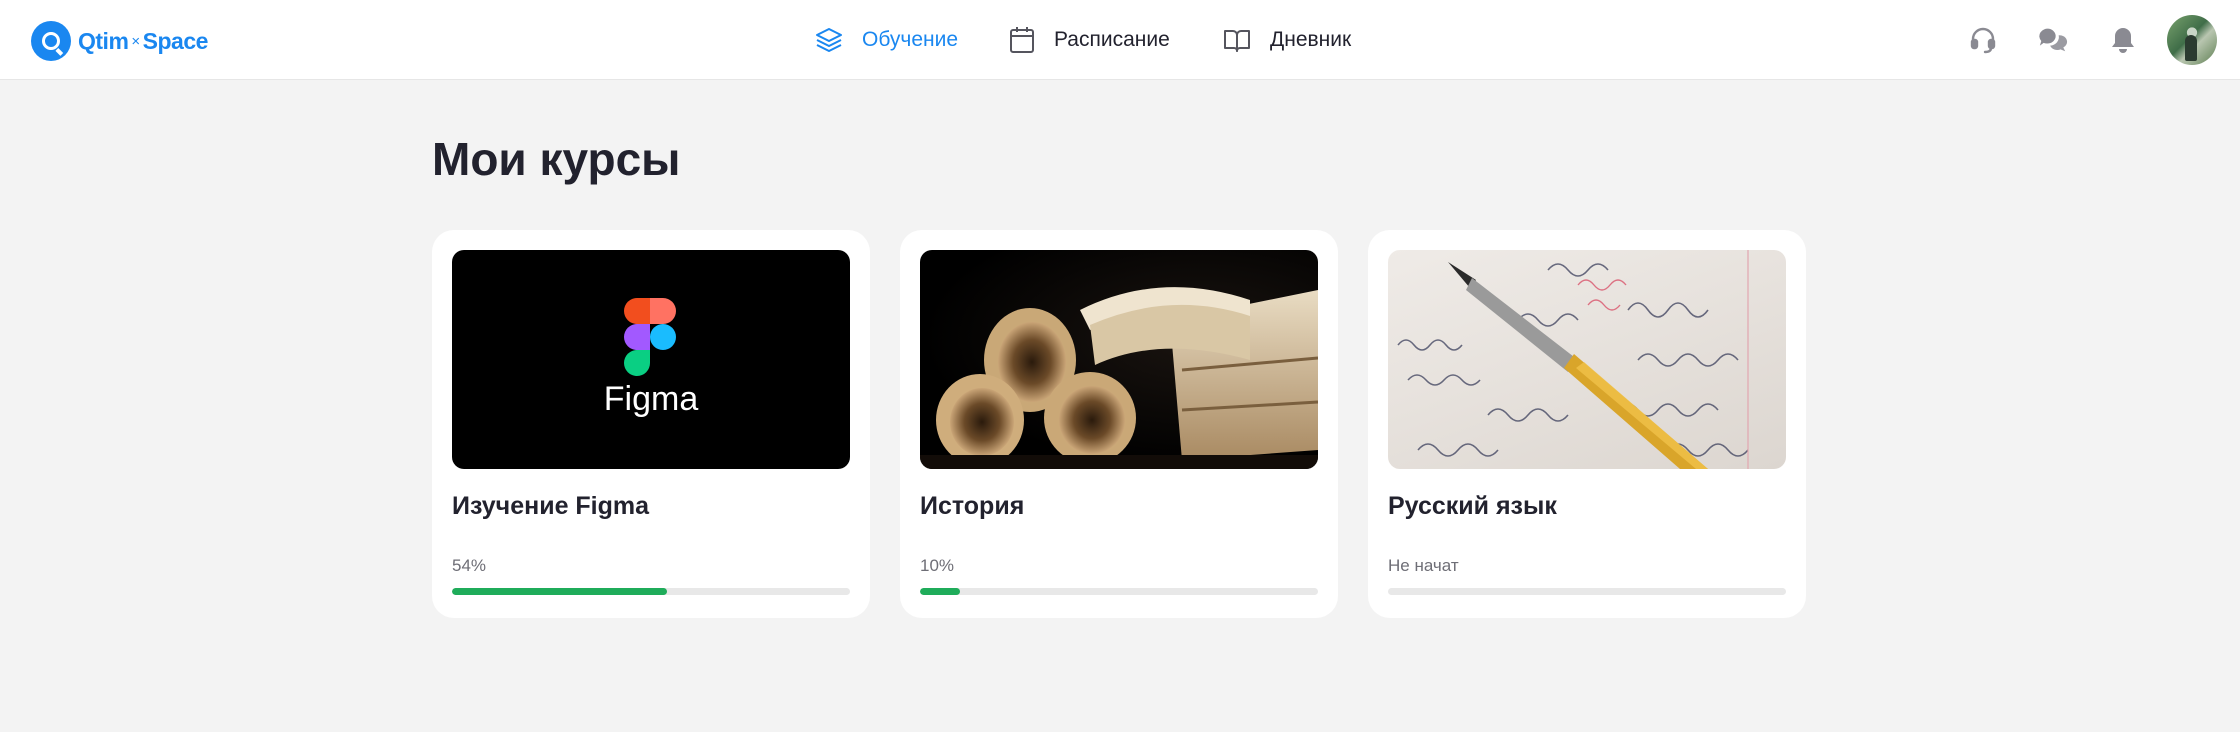 This screenshot has width=2240, height=732. I want to click on book-open-icon, so click(1237, 41).